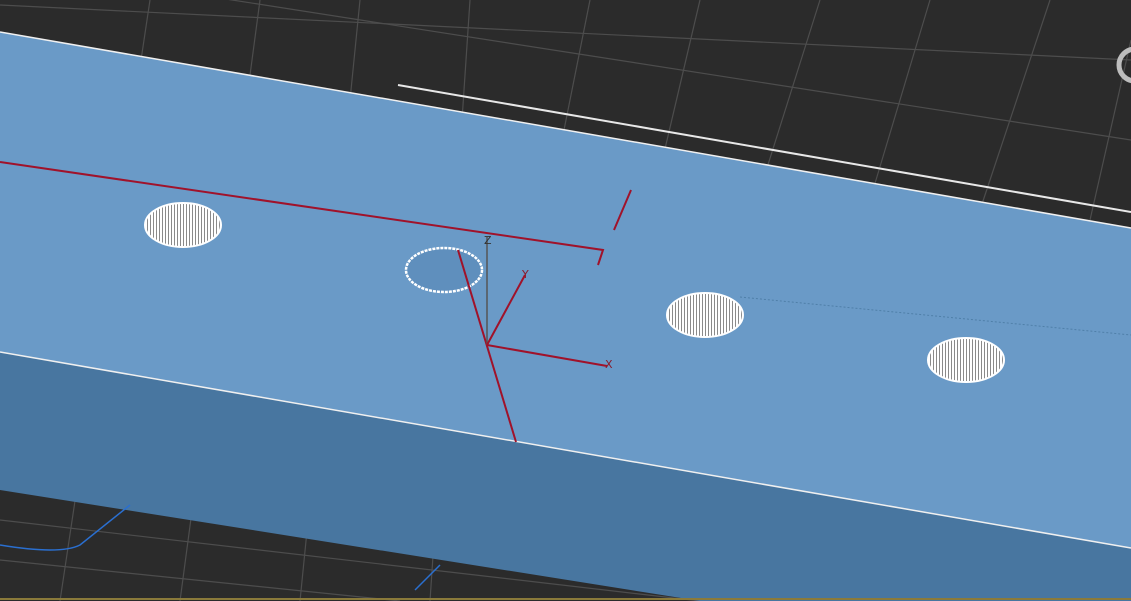 Image resolution: width=1131 pixels, height=601 pixels. Describe the element at coordinates (525, 274) in the screenshot. I see `y-axis-label: Y` at that location.